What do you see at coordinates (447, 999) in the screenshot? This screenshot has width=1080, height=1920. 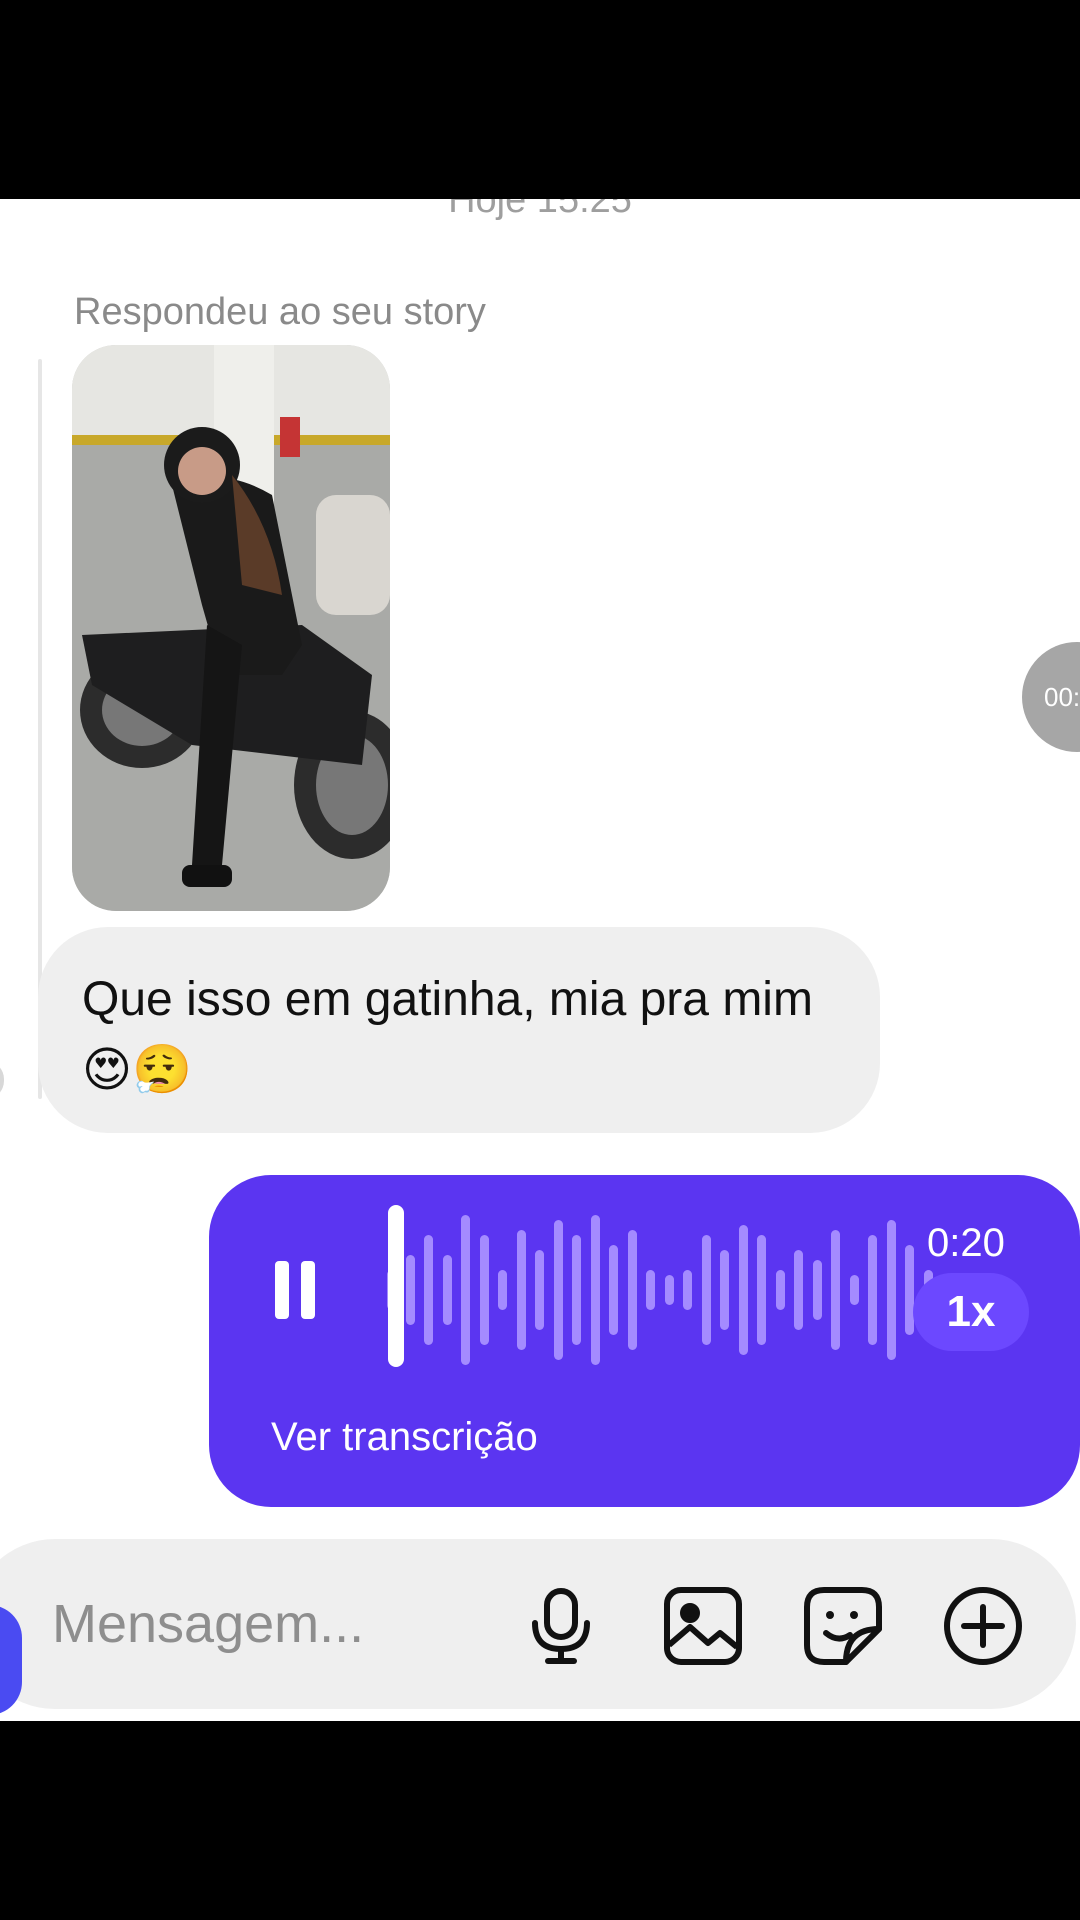 I see `incoming-message-body: Que isso em gatinha, mia pra mim` at bounding box center [447, 999].